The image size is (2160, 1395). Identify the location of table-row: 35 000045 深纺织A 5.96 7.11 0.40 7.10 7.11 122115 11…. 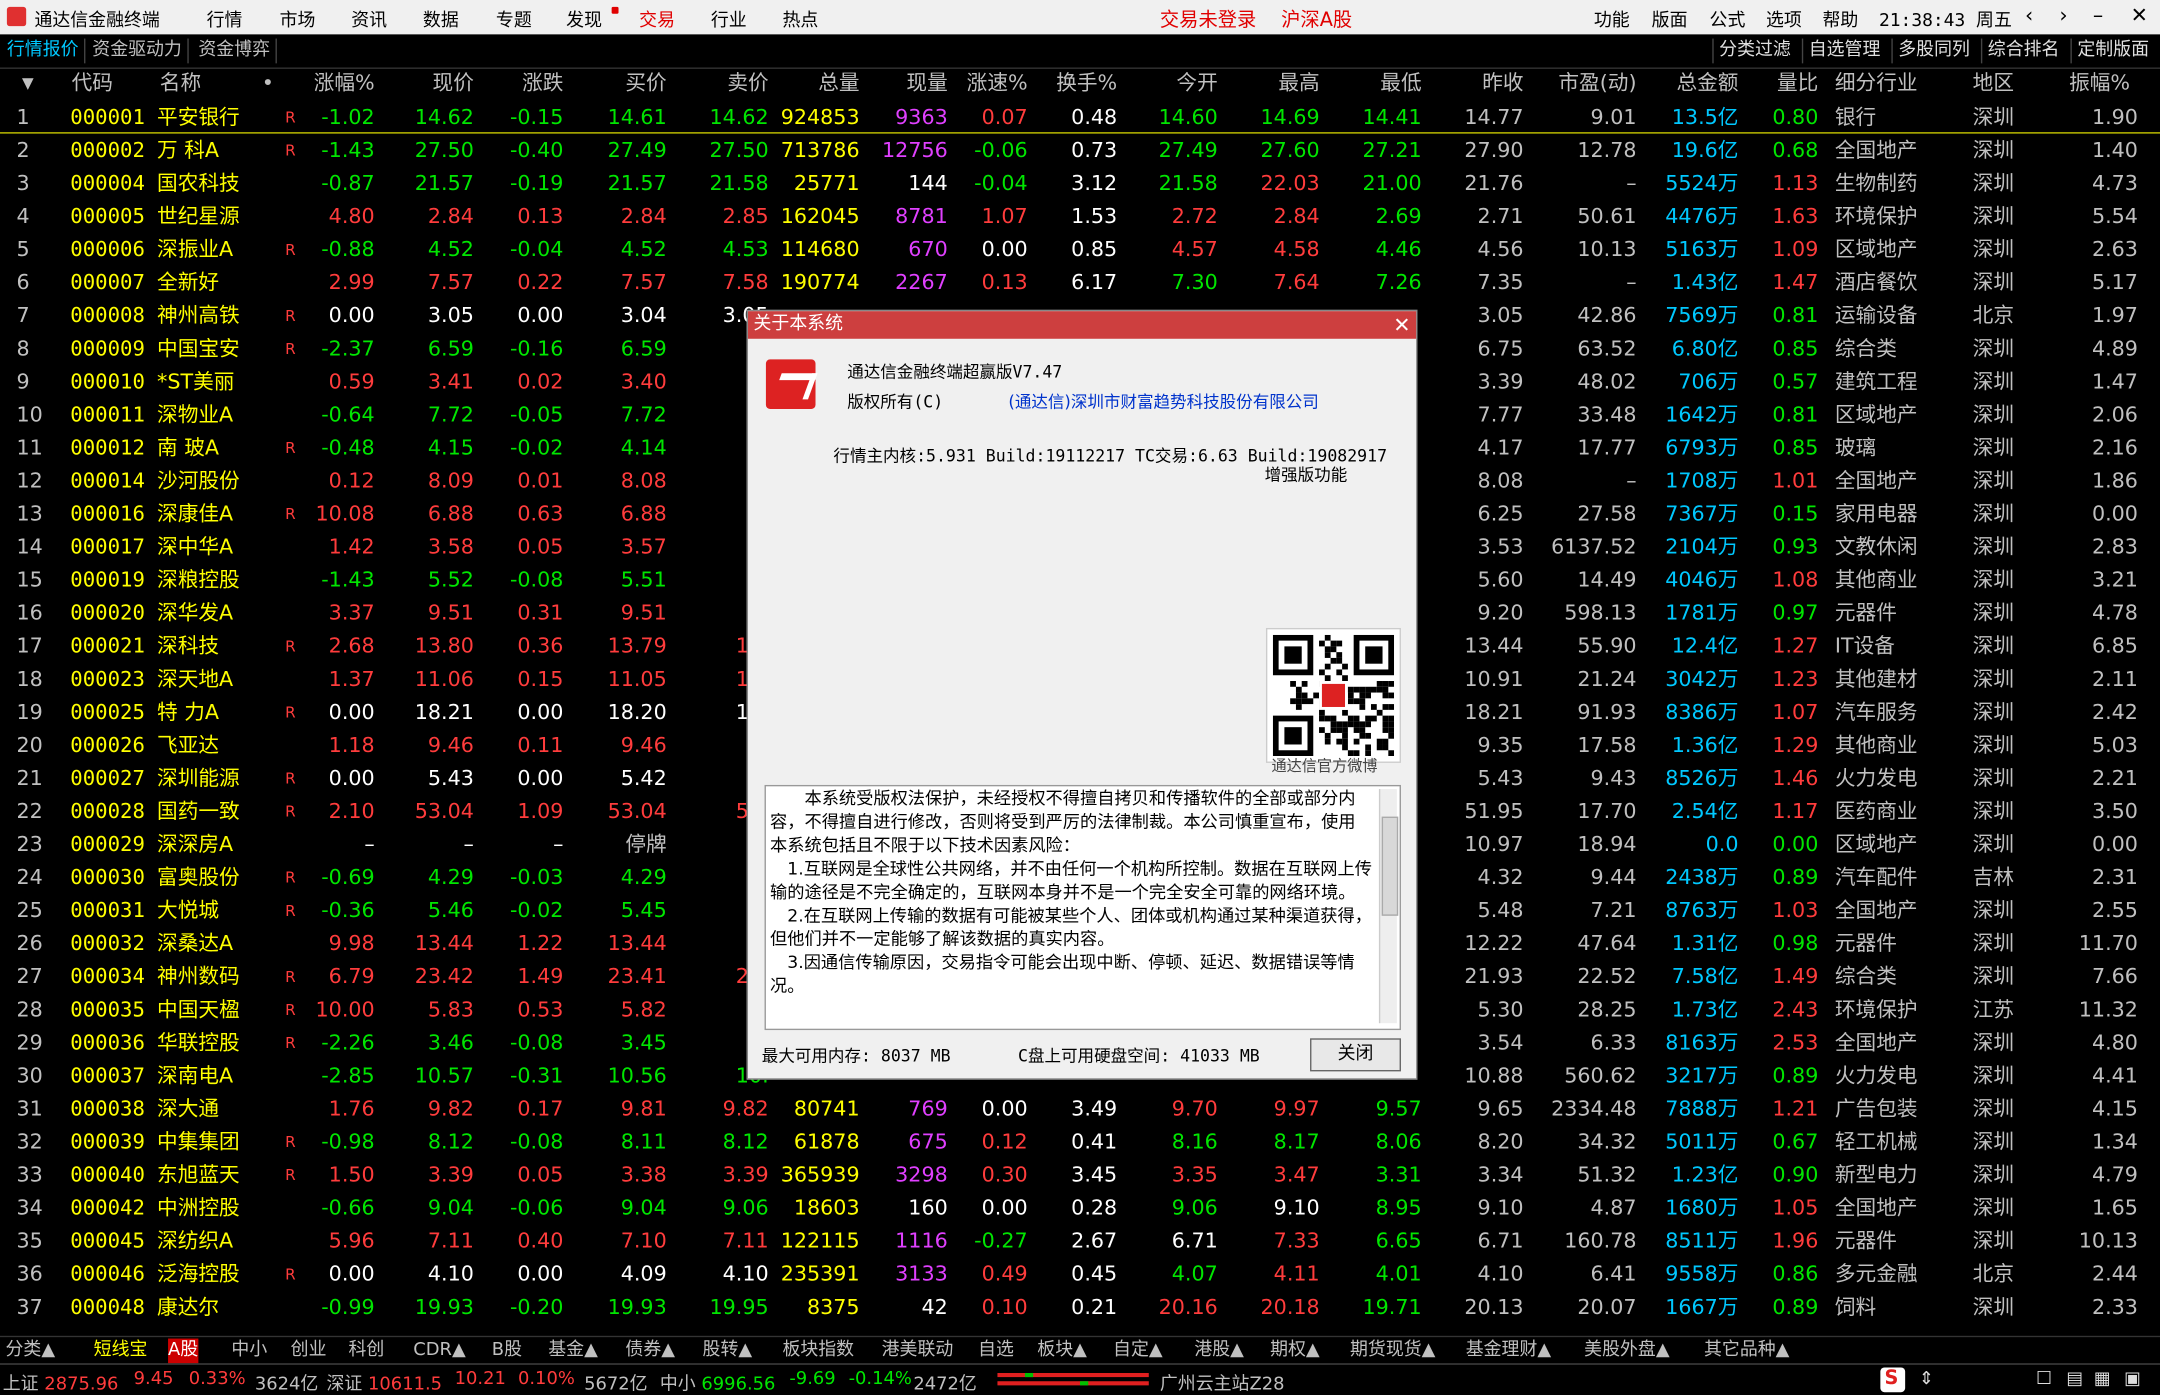
(1080, 1239).